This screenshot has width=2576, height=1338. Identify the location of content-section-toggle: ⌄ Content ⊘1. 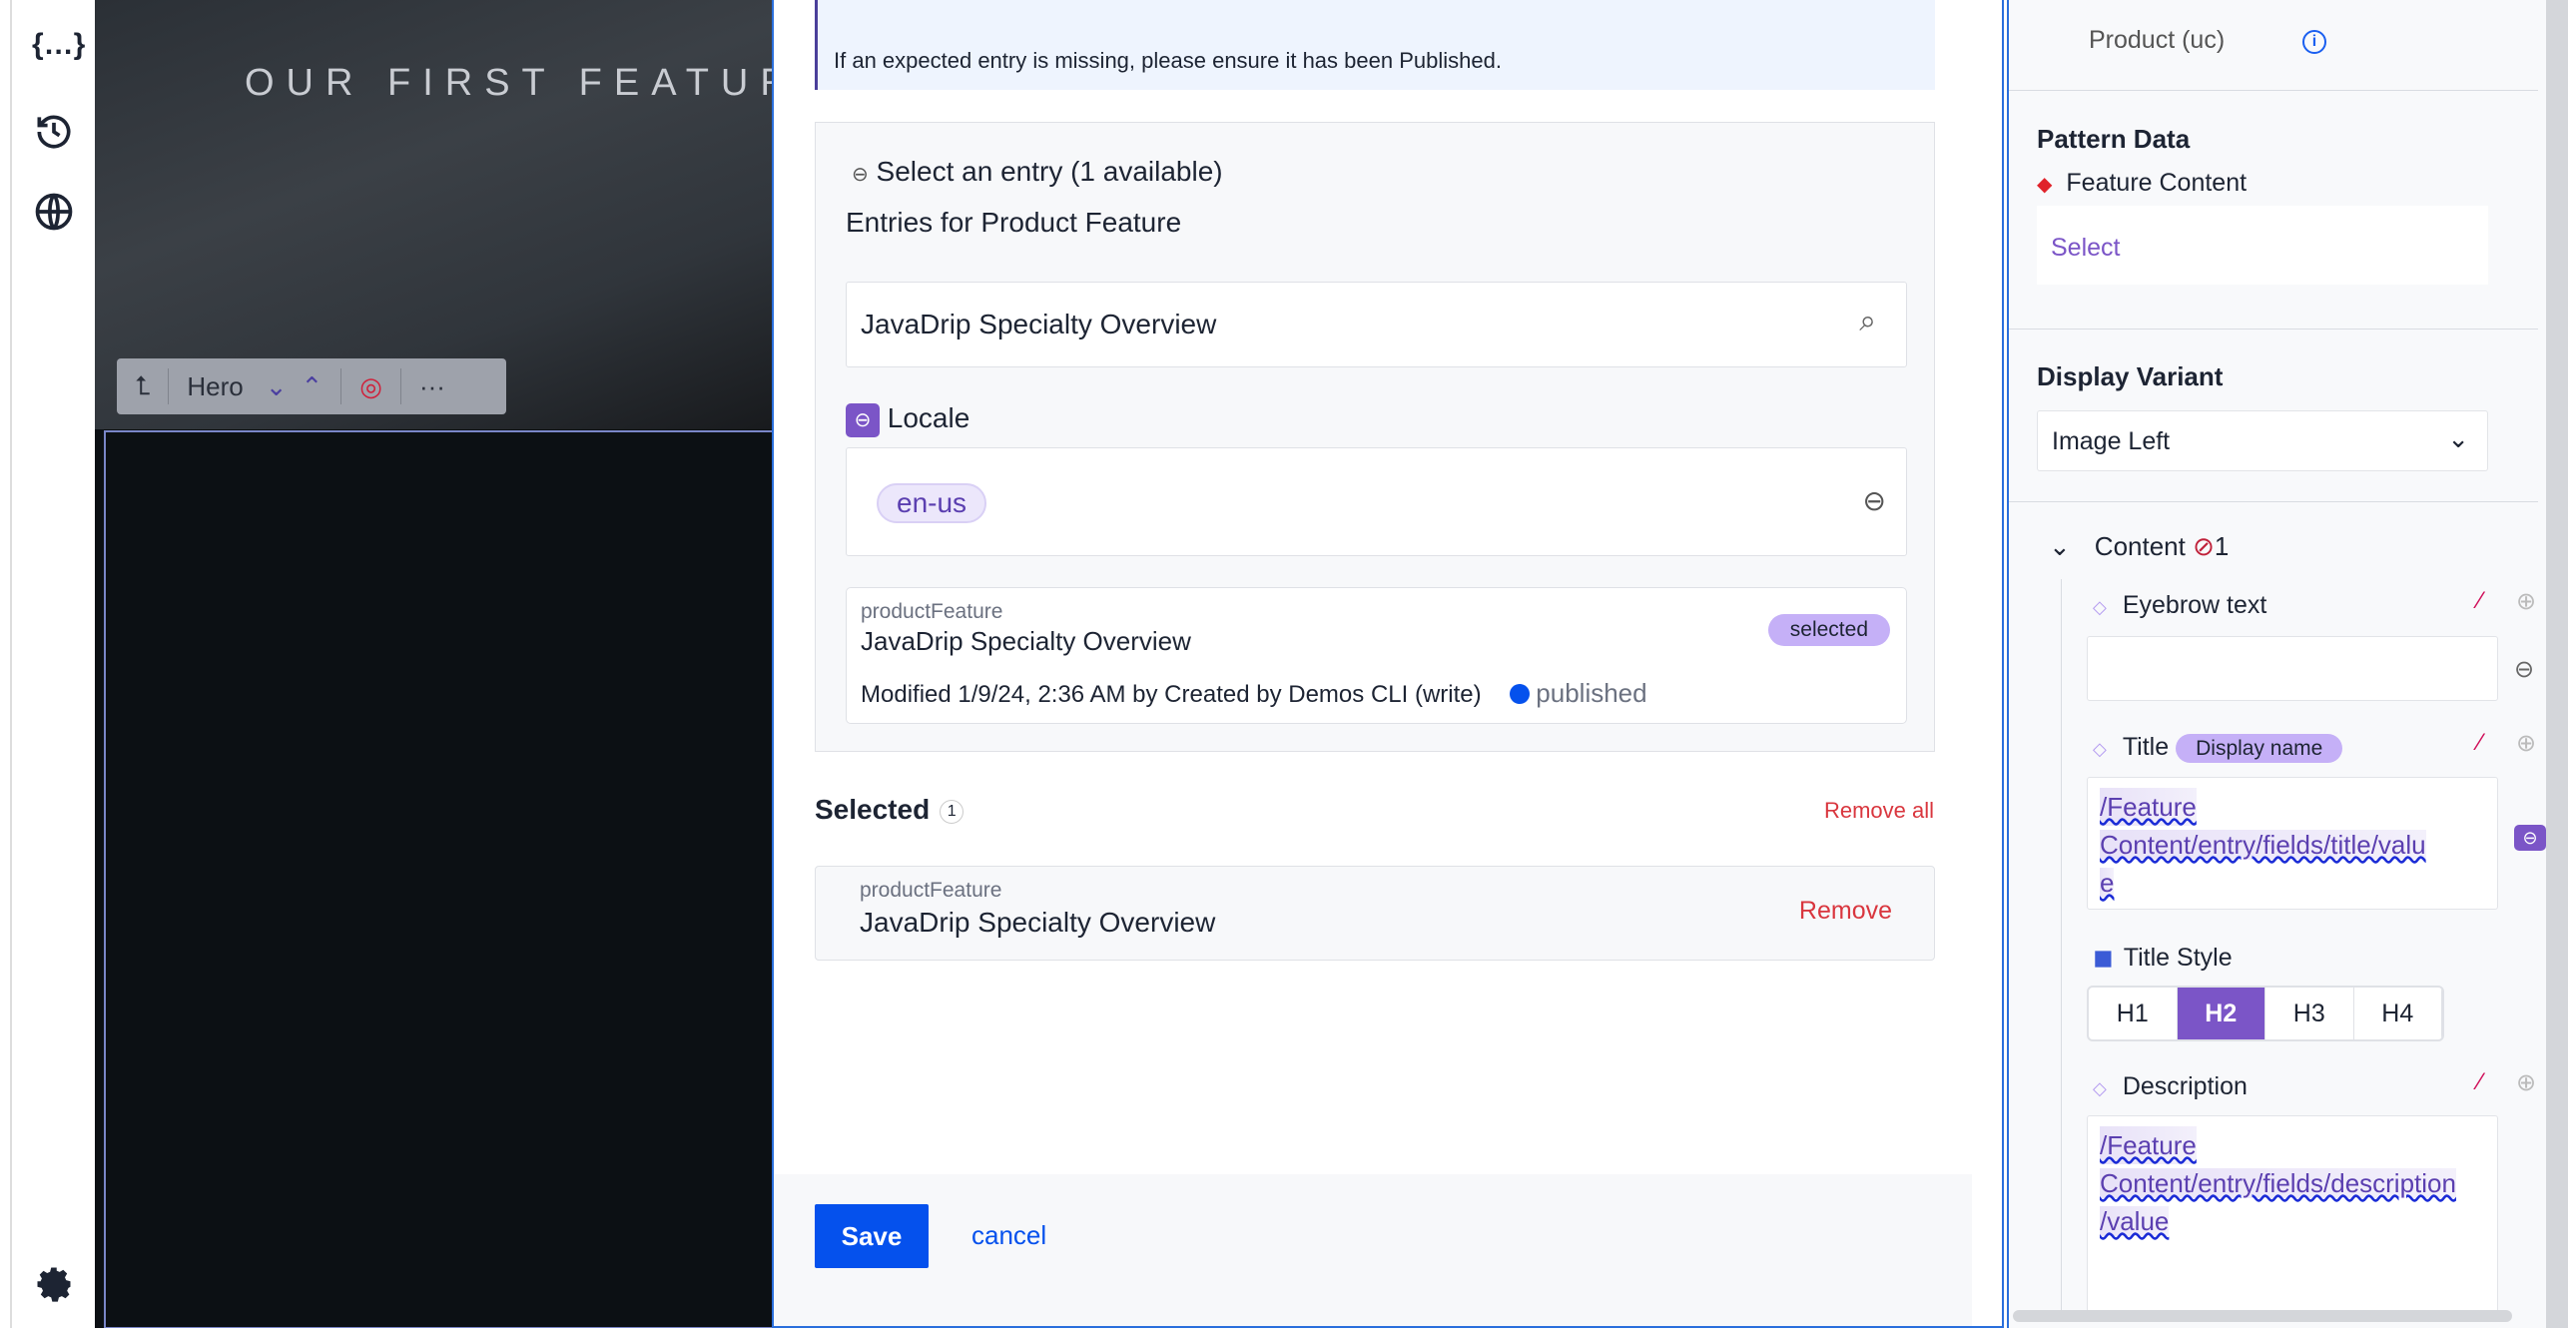
(2139, 546).